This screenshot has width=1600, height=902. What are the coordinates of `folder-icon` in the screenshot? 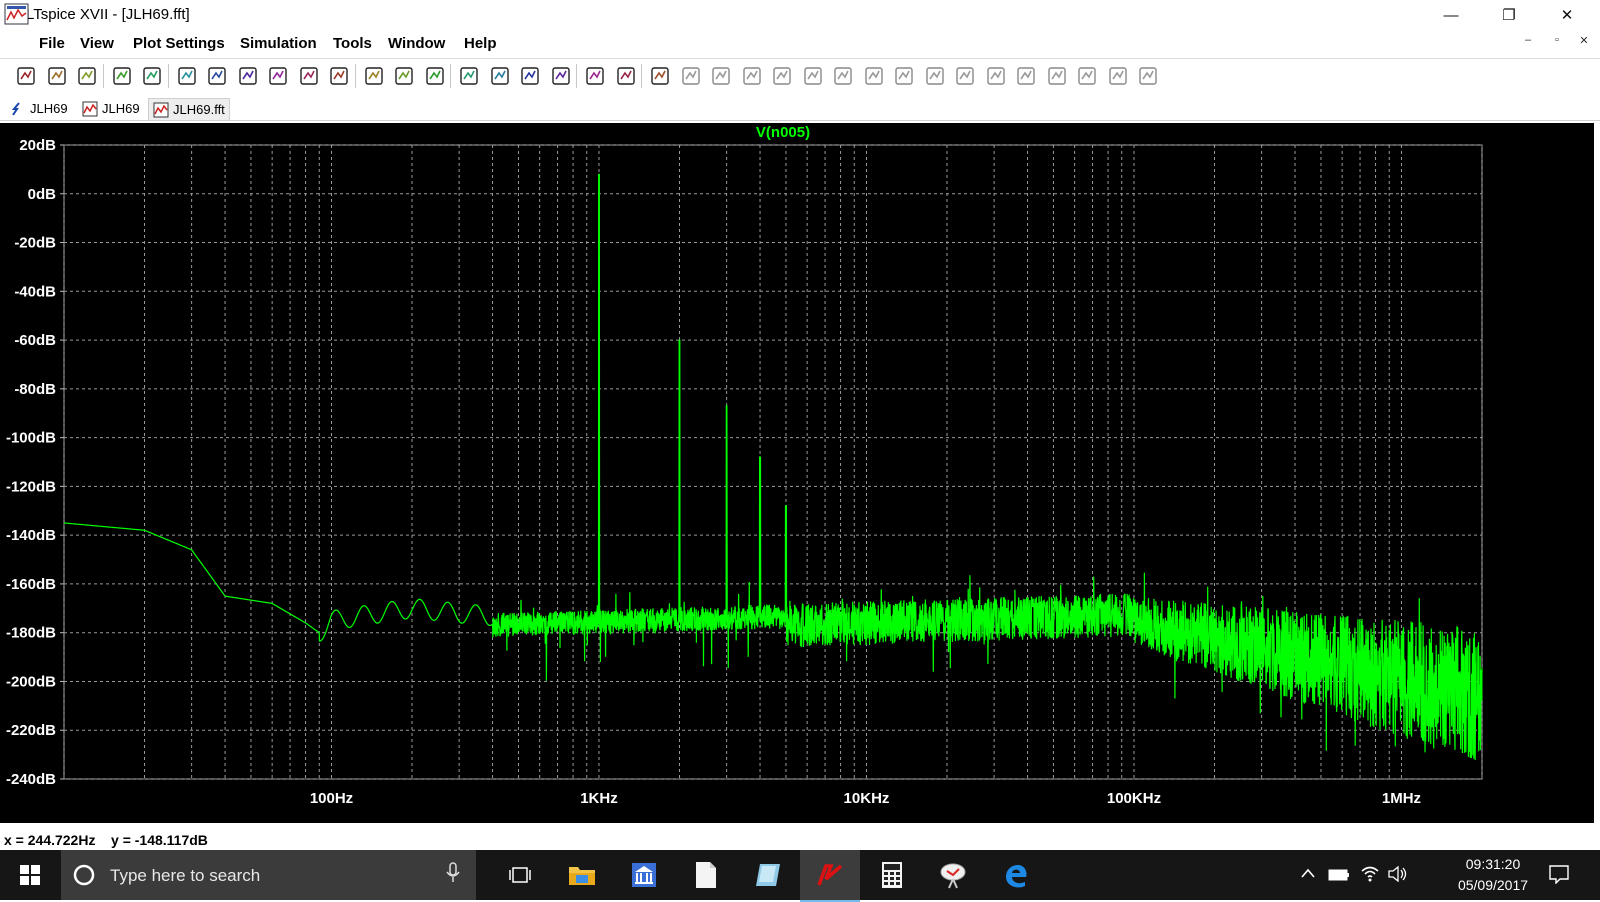 It's located at (582, 876).